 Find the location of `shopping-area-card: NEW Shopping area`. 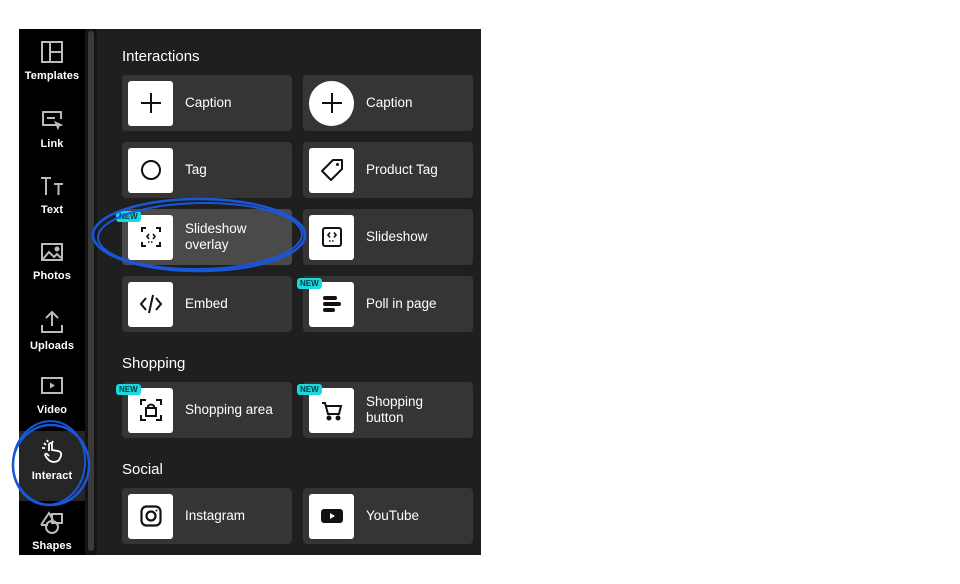

shopping-area-card: NEW Shopping area is located at coordinates (204, 410).